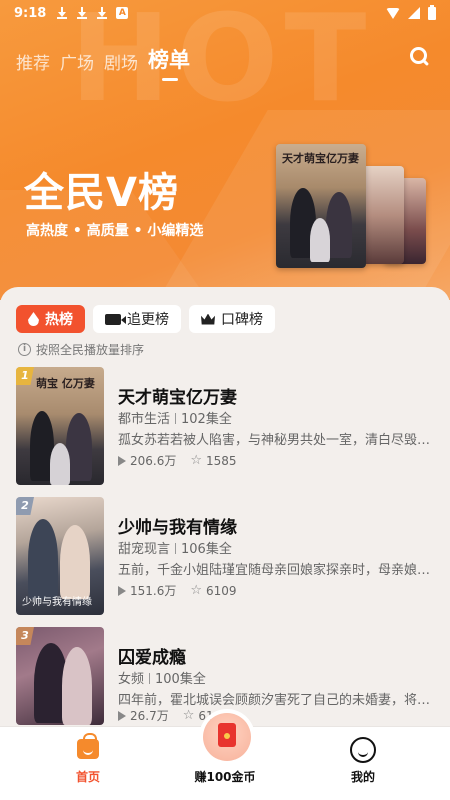  I want to click on chip-label: 追更榜, so click(148, 320).